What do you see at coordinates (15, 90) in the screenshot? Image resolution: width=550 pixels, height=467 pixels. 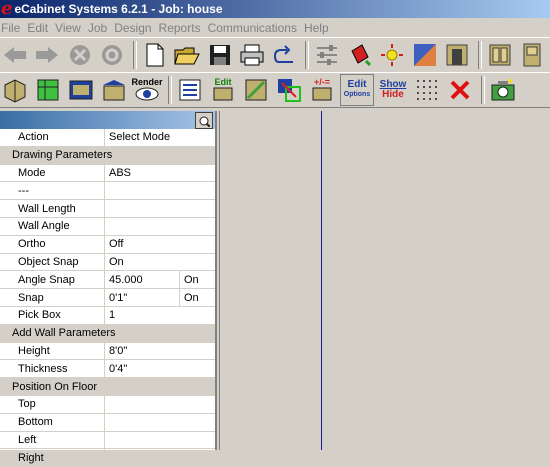 I see `3d-cabinet-icon` at bounding box center [15, 90].